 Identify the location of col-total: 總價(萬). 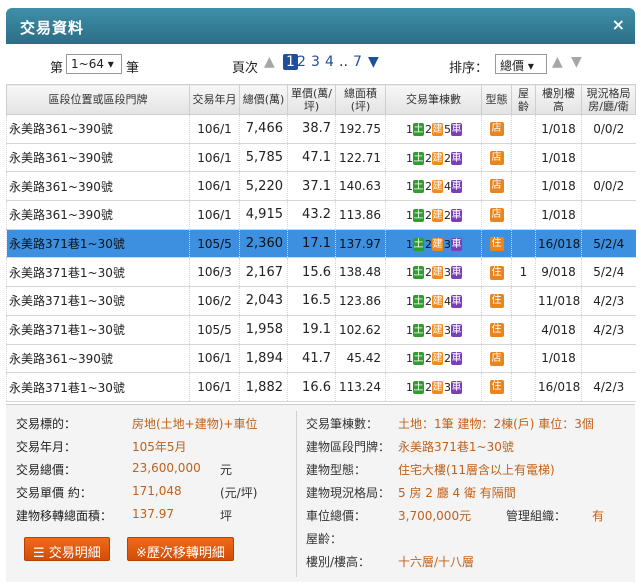
(263, 99).